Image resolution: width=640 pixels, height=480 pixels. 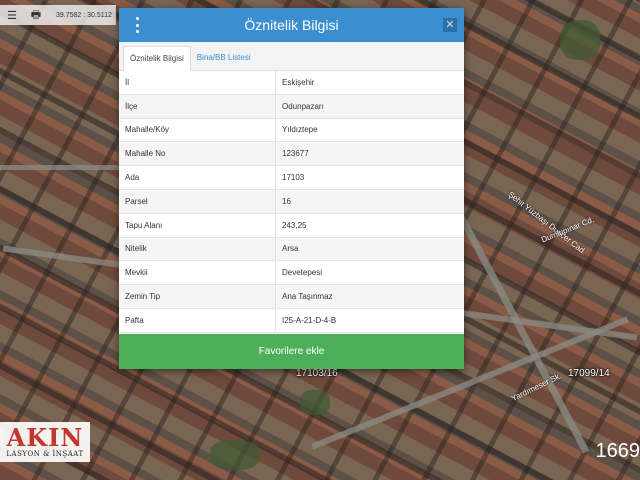 What do you see at coordinates (307, 297) in the screenshot?
I see `attribute-value: Ana Taşınmaz` at bounding box center [307, 297].